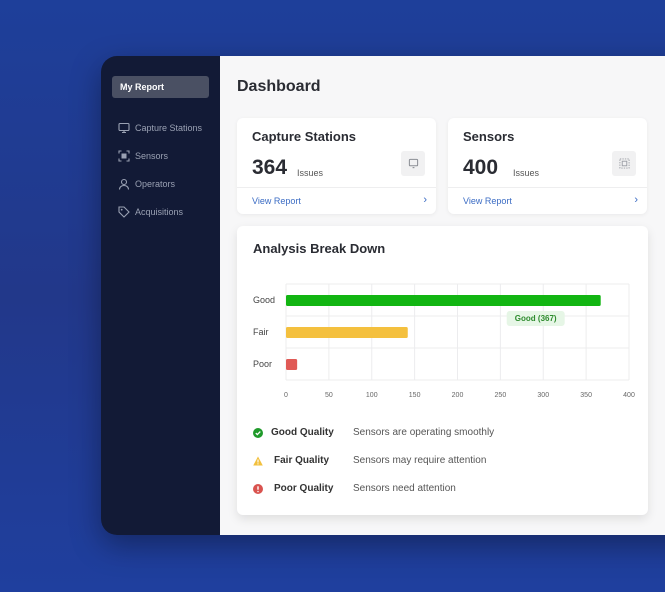  Describe the element at coordinates (547, 166) in the screenshot. I see `sensors-card: Sensors 400 Issues View Report ›` at that location.